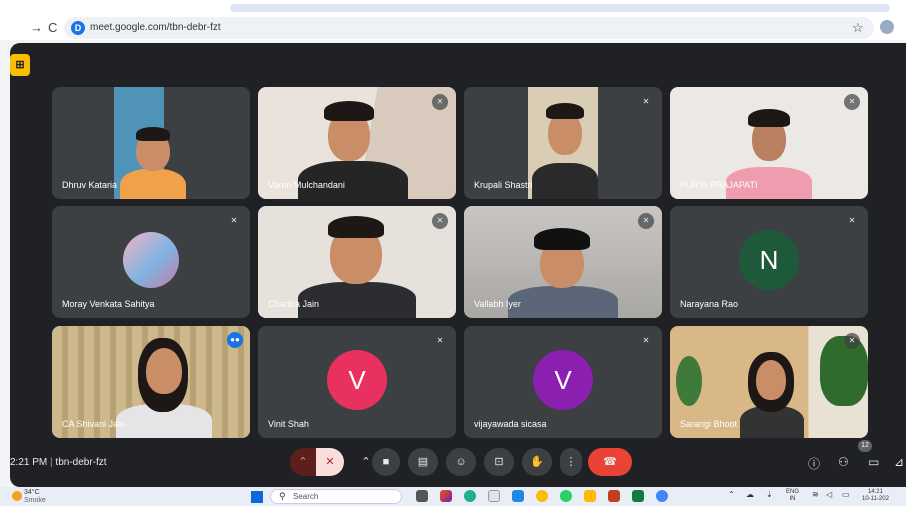  I want to click on participant-tile: ✕ Charitra Jain, so click(357, 262).